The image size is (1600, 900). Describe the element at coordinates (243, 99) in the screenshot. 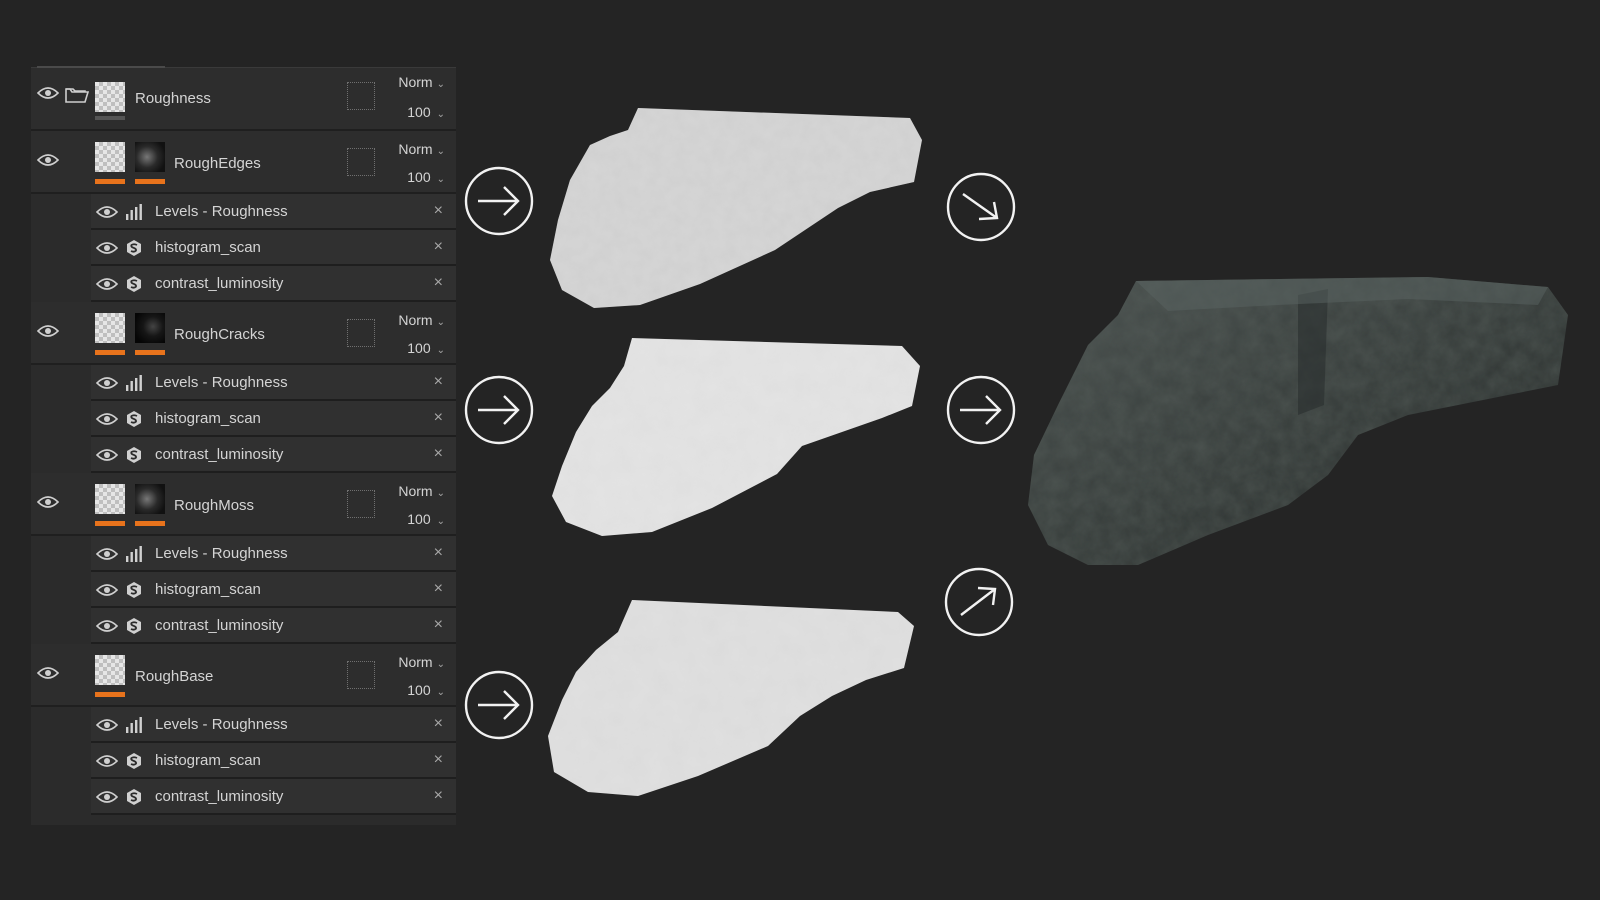

I see `layer-group-roughness: Roughness Norm ⌄ 100 ⌄` at that location.